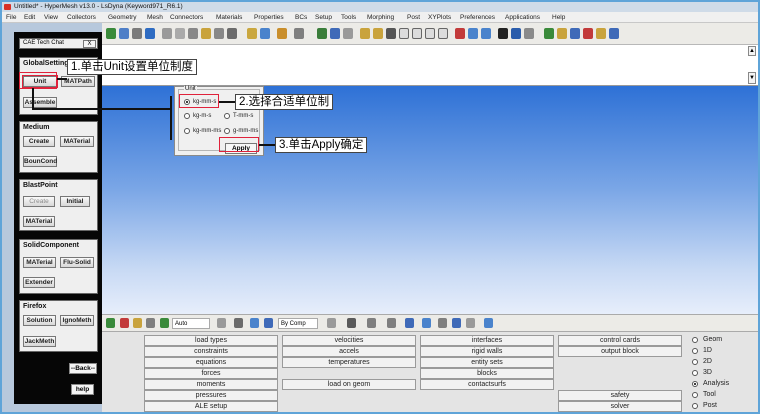  What do you see at coordinates (238, 323) in the screenshot?
I see `shade-icon` at bounding box center [238, 323].